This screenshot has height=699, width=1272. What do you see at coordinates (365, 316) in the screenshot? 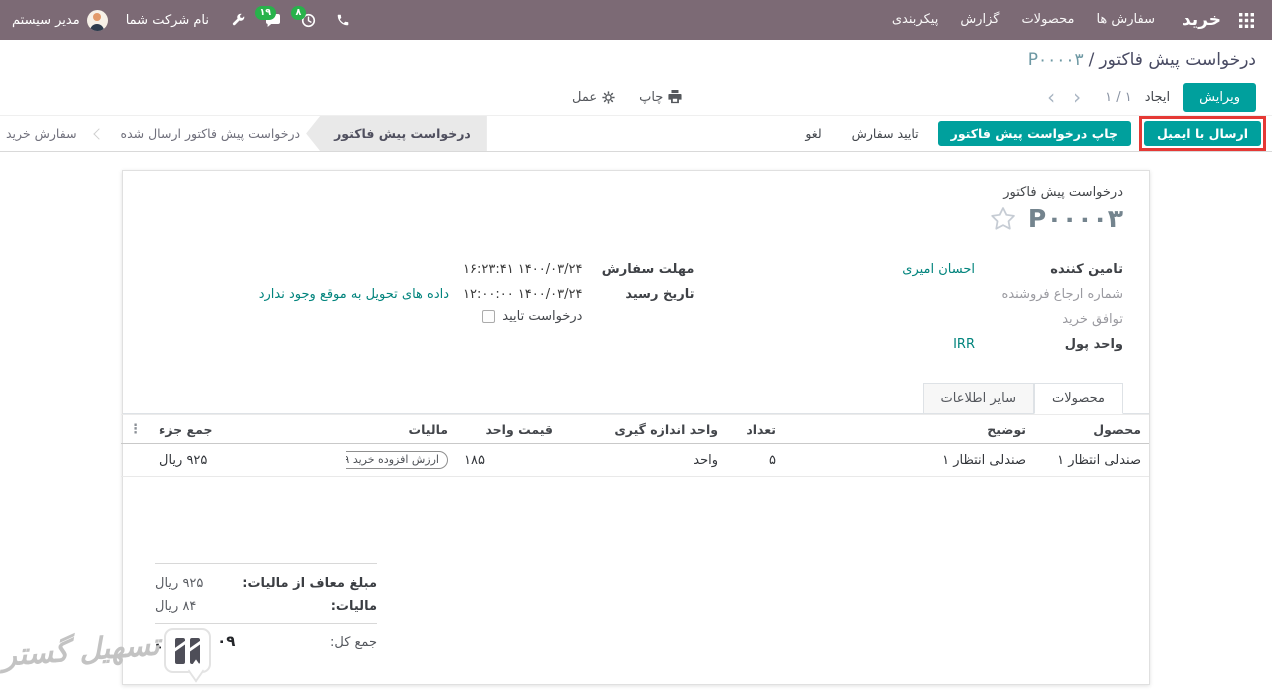
I see `confirm-request-field: درخواست تایید` at bounding box center [365, 316].